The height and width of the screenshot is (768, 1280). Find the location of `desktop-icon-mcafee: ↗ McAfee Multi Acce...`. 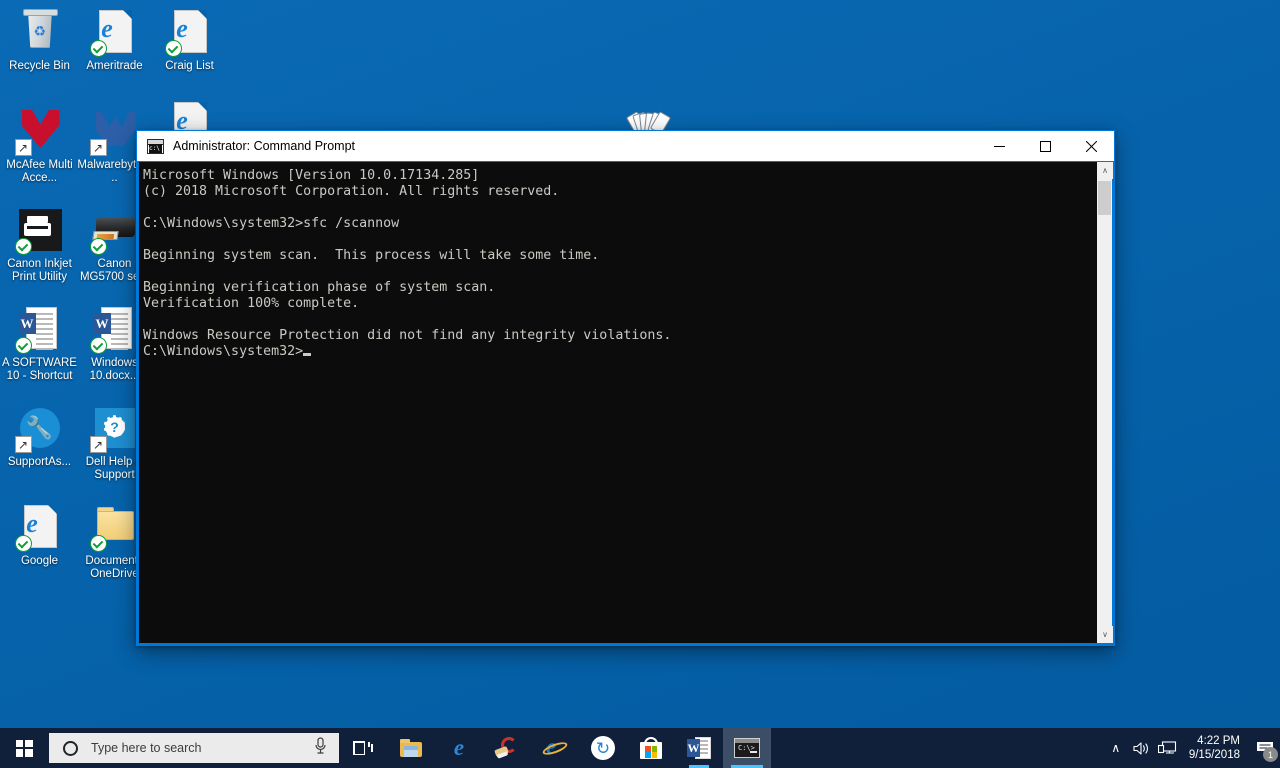

desktop-icon-mcafee: ↗ McAfee Multi Acce... is located at coordinates (39, 146).